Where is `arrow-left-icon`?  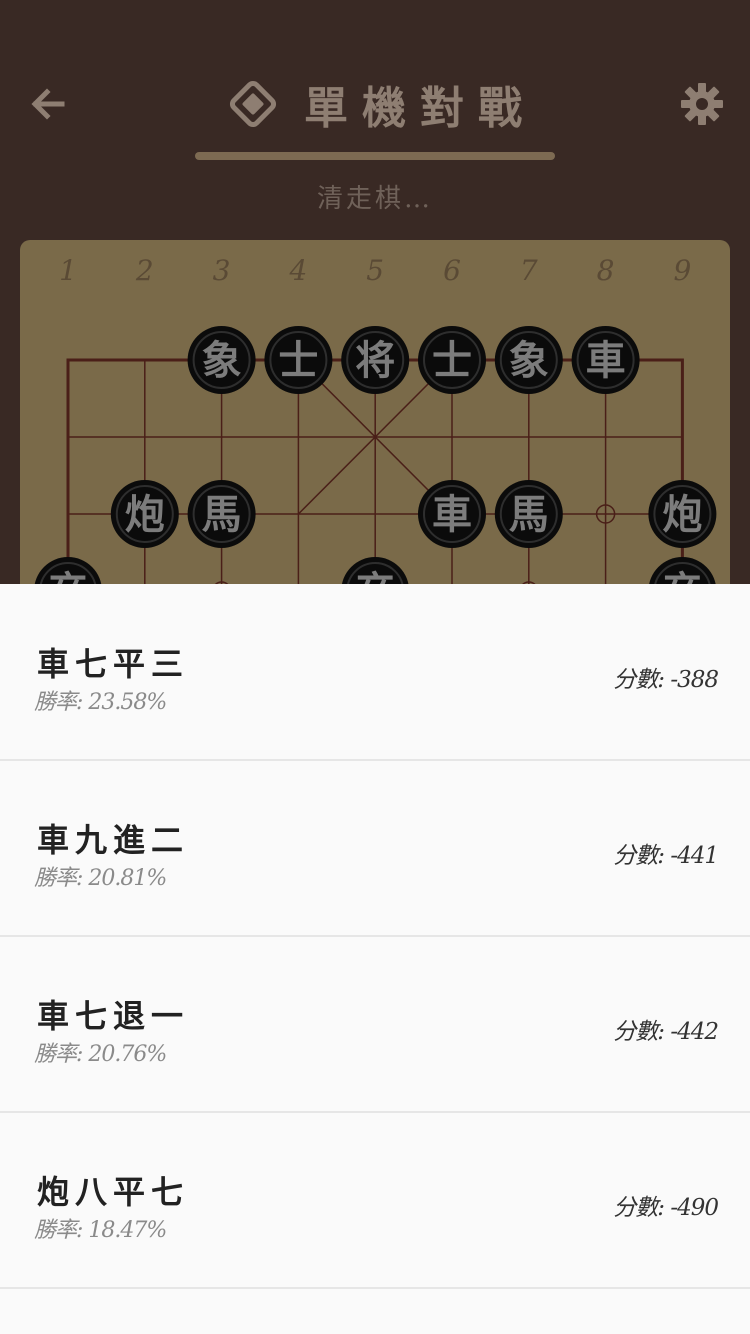
arrow-left-icon is located at coordinates (48, 104).